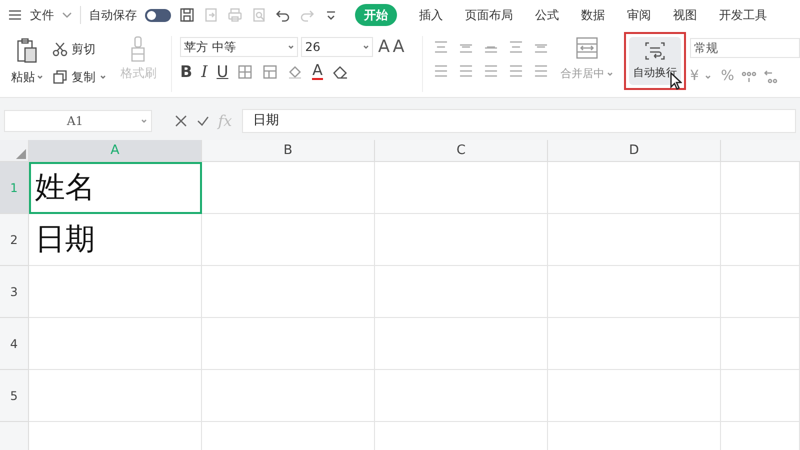  I want to click on column-header: D, so click(634, 151).